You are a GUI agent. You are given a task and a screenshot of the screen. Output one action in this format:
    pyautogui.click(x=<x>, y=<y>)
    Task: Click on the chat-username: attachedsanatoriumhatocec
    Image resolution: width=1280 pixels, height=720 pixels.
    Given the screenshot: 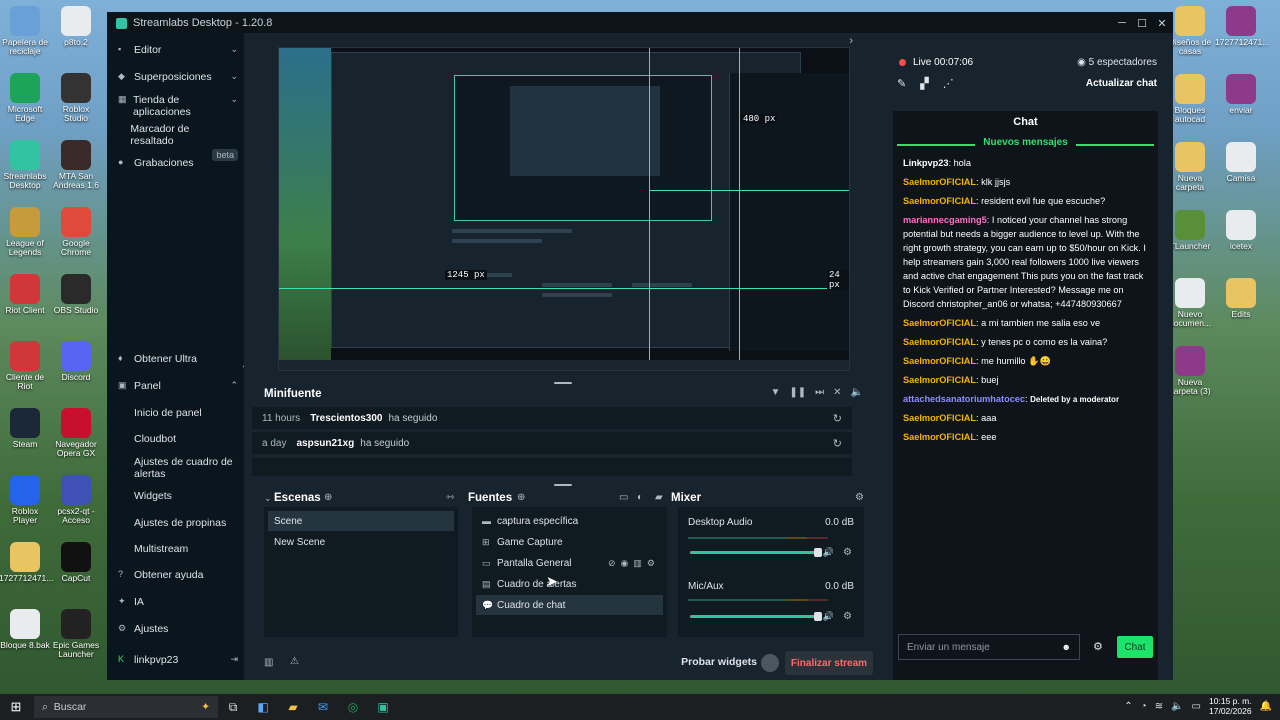 What is the action you would take?
    pyautogui.click(x=964, y=399)
    